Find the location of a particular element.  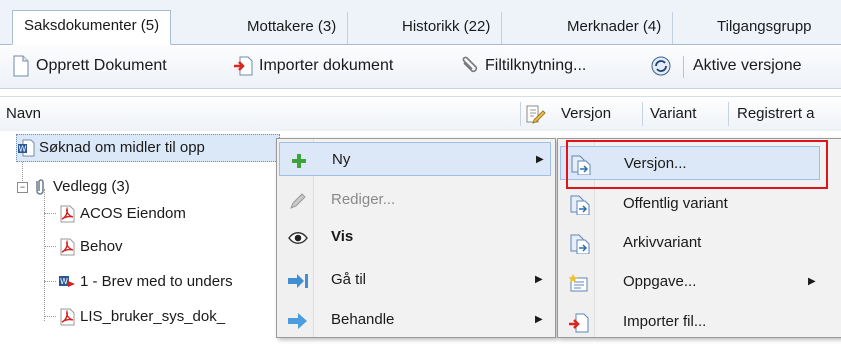

tab-label: Historikk (22) is located at coordinates (446, 26).